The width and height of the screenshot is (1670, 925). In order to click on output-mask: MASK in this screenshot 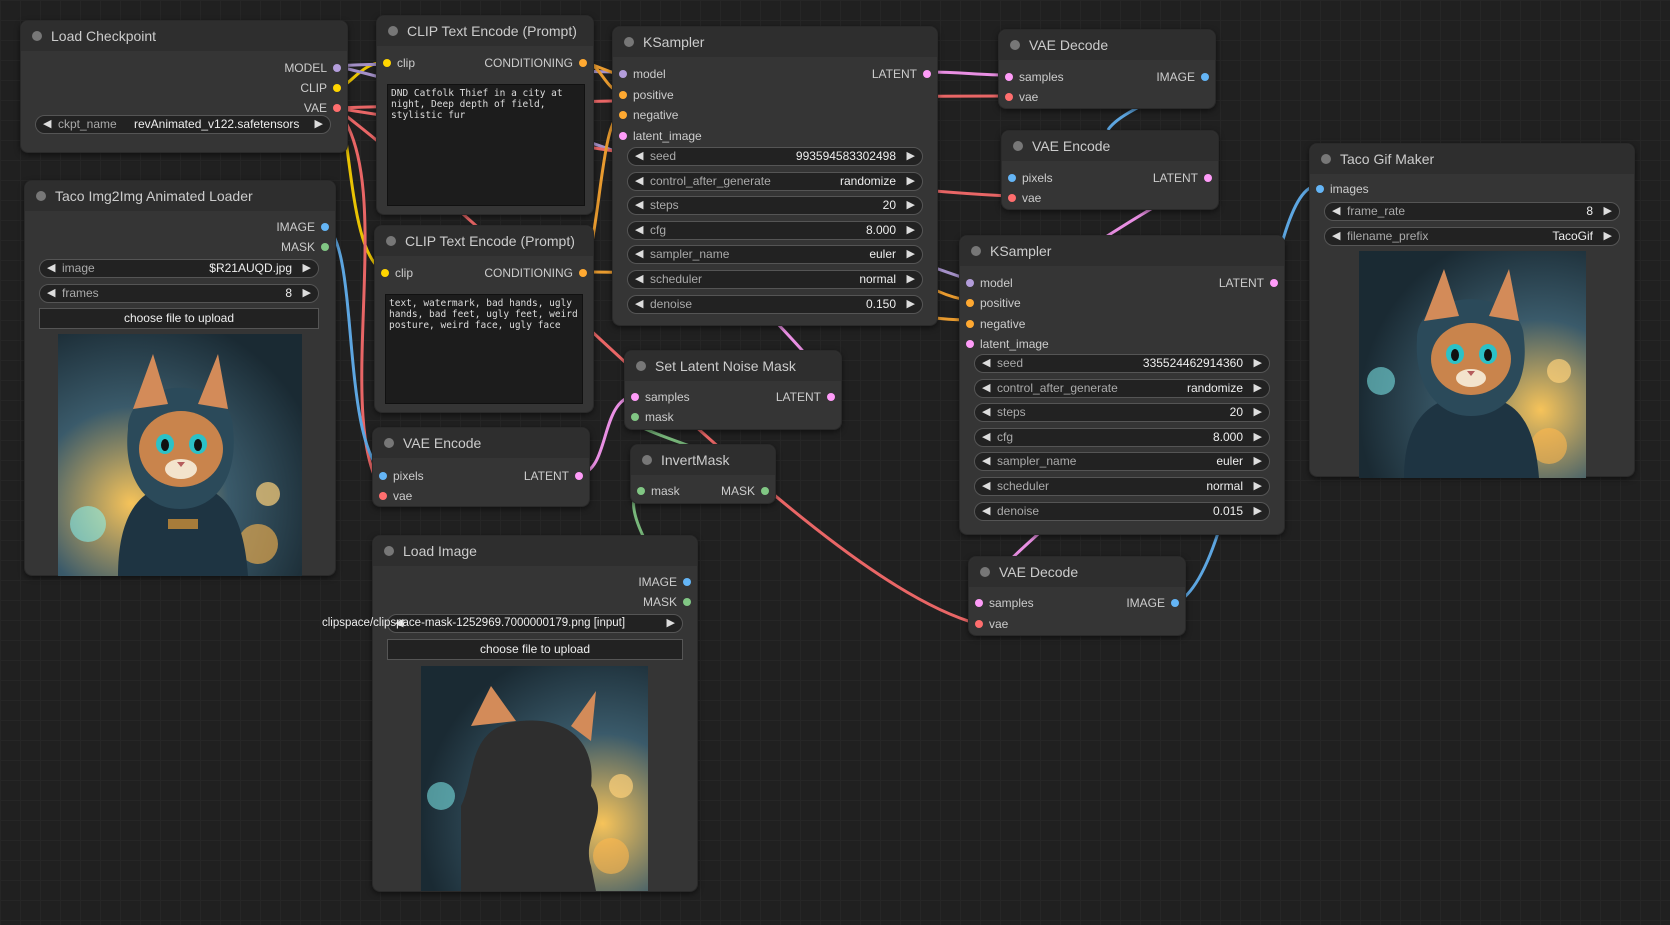, I will do `click(306, 247)`.